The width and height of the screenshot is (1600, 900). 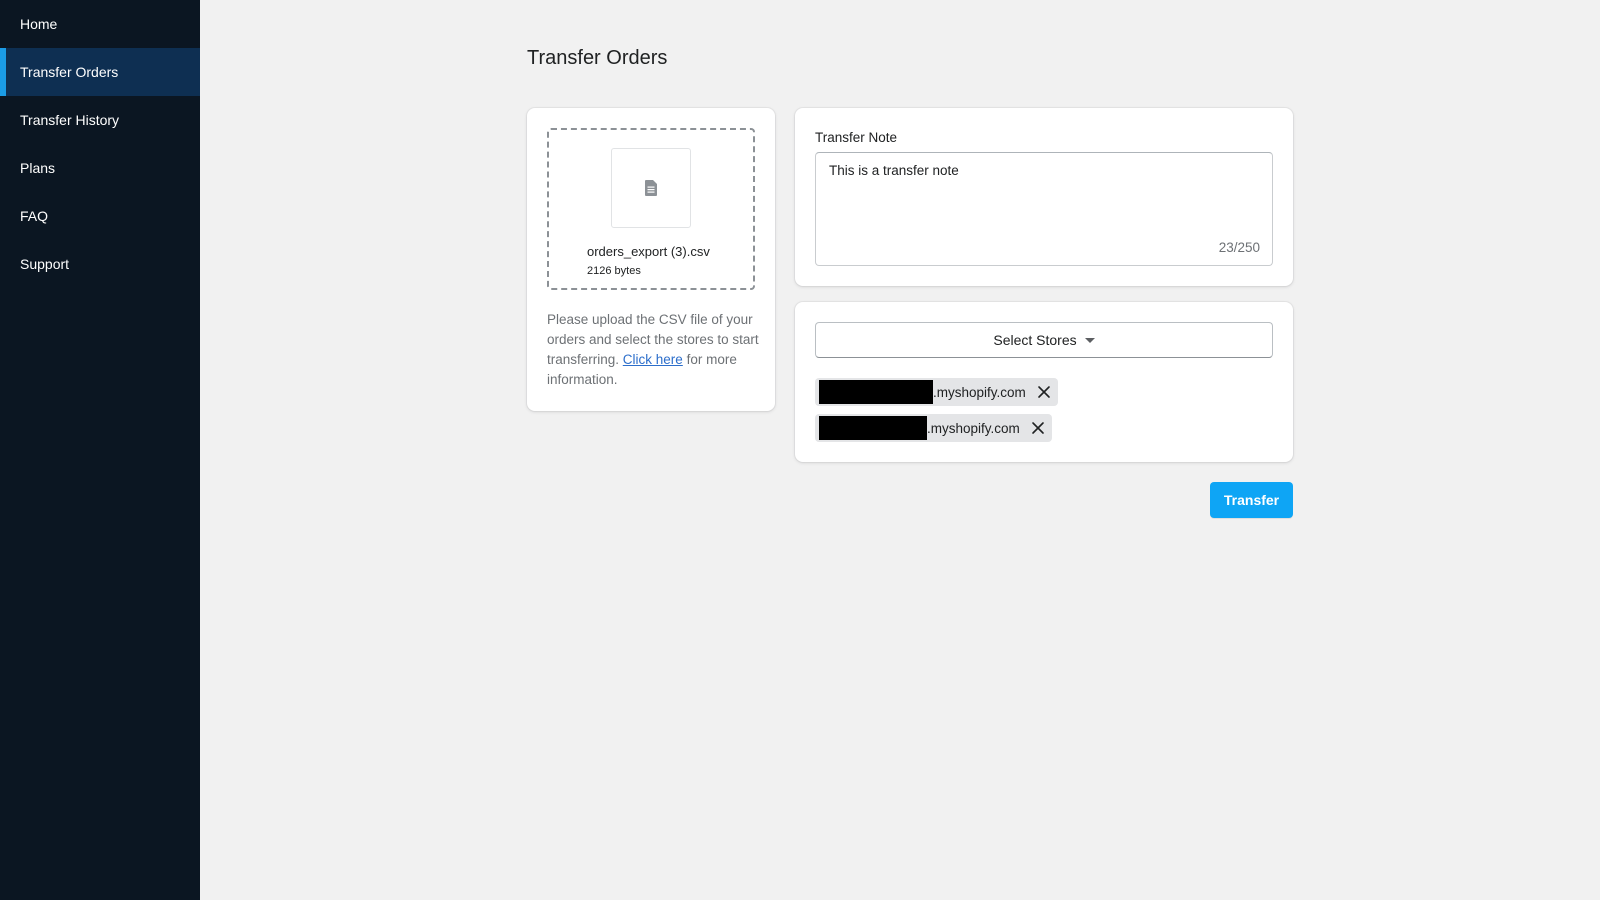 I want to click on sidebar-item-label: Support, so click(x=45, y=264).